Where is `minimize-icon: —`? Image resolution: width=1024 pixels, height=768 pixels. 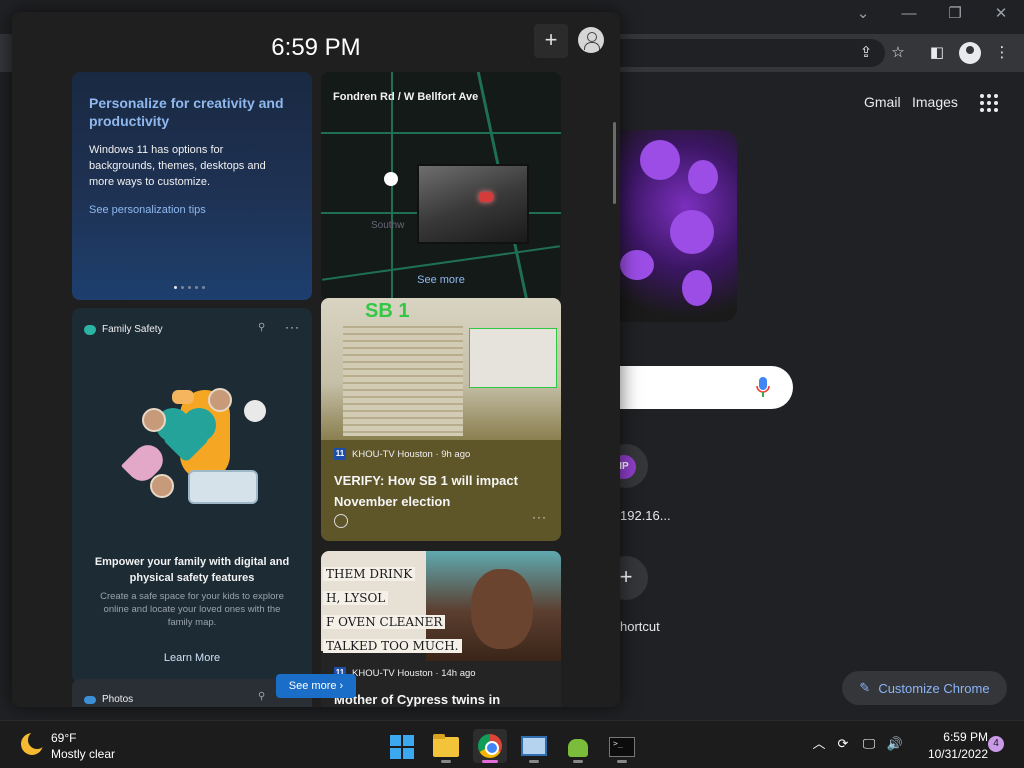
minimize-icon: — is located at coordinates (909, 14).